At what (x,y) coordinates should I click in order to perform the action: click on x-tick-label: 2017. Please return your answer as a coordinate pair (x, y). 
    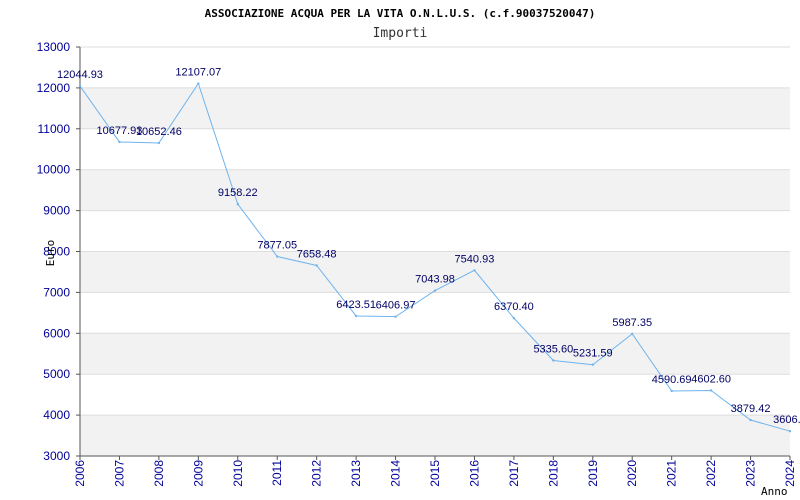
    Looking at the image, I should click on (514, 473).